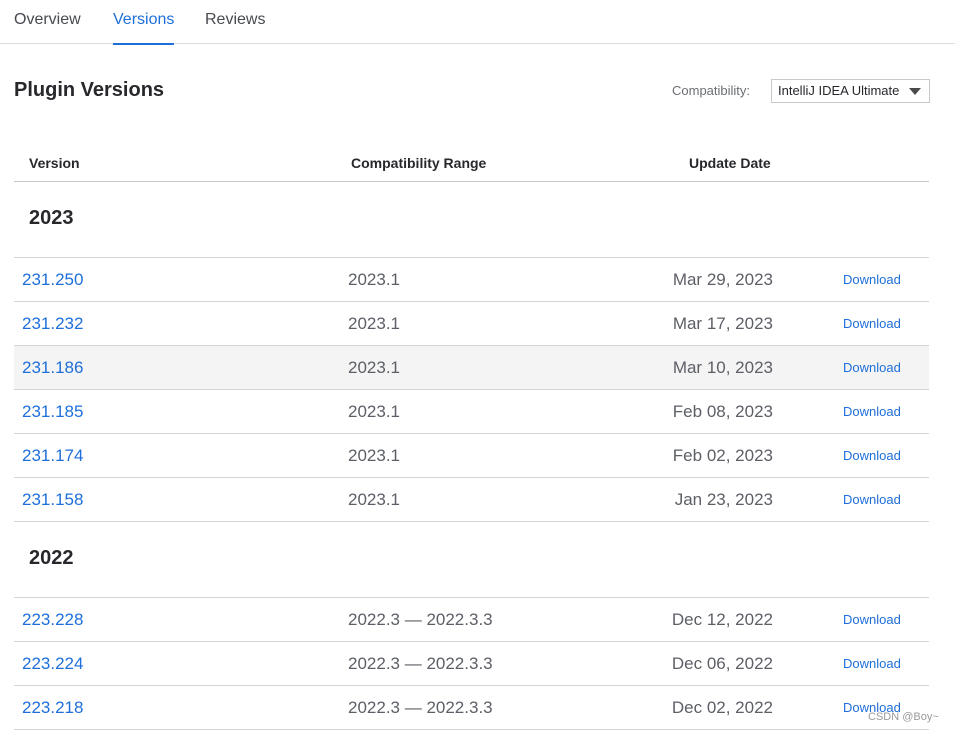 This screenshot has height=733, width=955. I want to click on compatibility-selected-value: IntelliJ IDEA Ultimate, so click(839, 90).